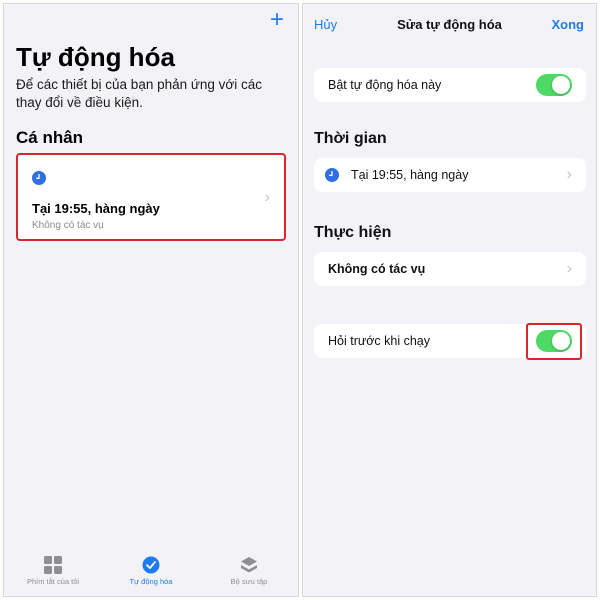 This screenshot has width=600, height=600. I want to click on automation-card: Tại 19:55, hàng ngày Không có tác vụ ›, so click(151, 197).